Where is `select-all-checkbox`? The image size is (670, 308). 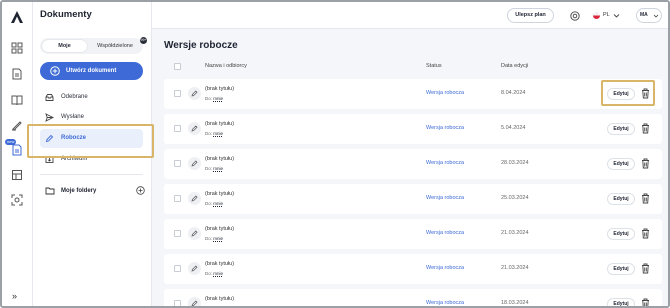
select-all-checkbox is located at coordinates (177, 66).